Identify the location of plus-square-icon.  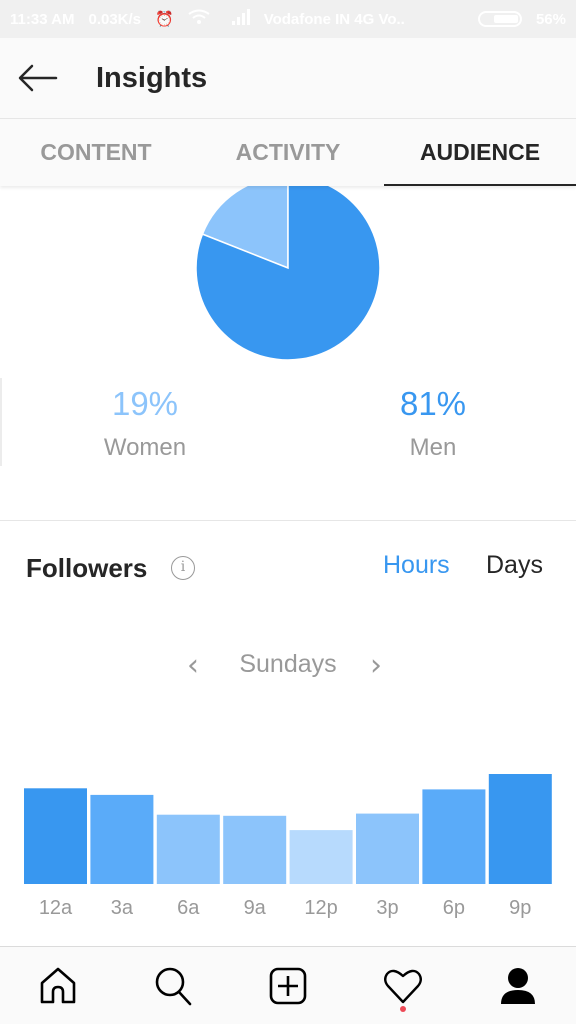
(288, 985).